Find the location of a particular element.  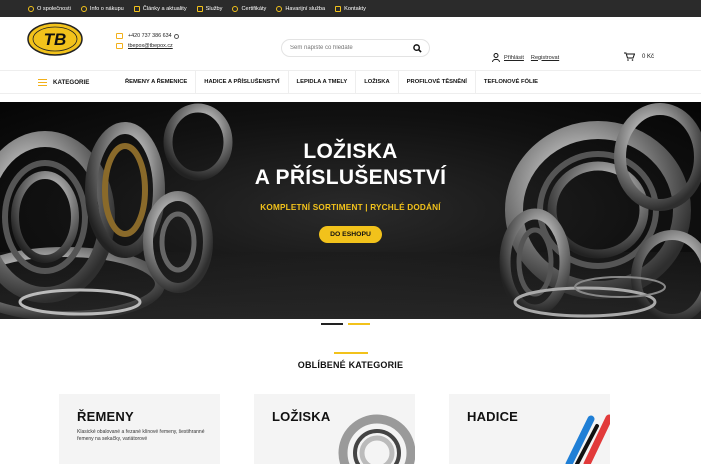

check-icon is located at coordinates (199, 8).